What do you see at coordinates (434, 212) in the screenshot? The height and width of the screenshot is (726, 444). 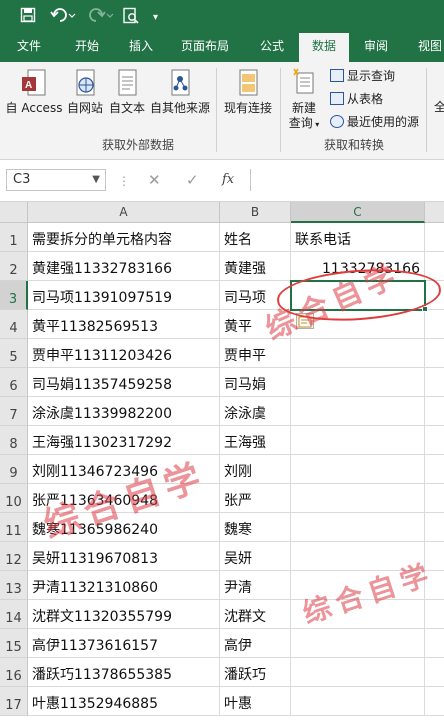 I see `column-header-partial` at bounding box center [434, 212].